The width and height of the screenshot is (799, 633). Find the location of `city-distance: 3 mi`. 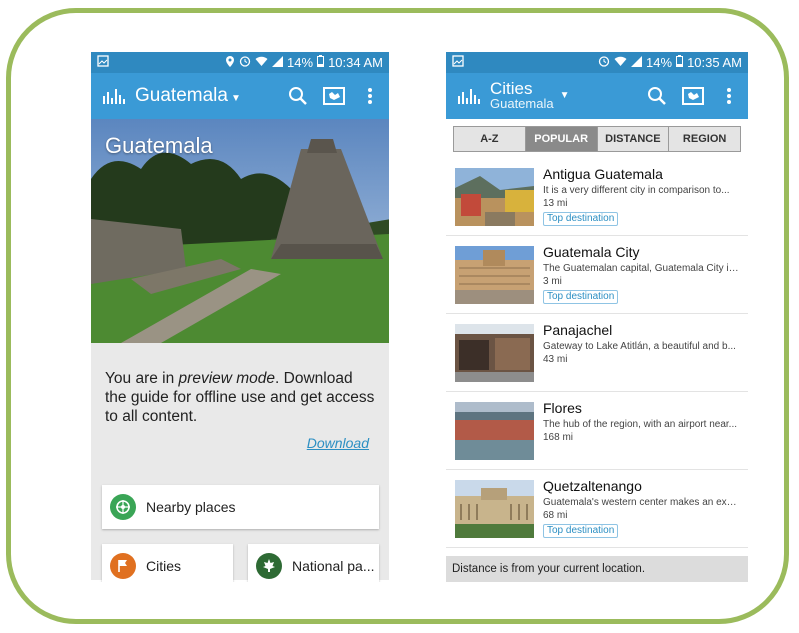

city-distance: 3 mi is located at coordinates (552, 281).